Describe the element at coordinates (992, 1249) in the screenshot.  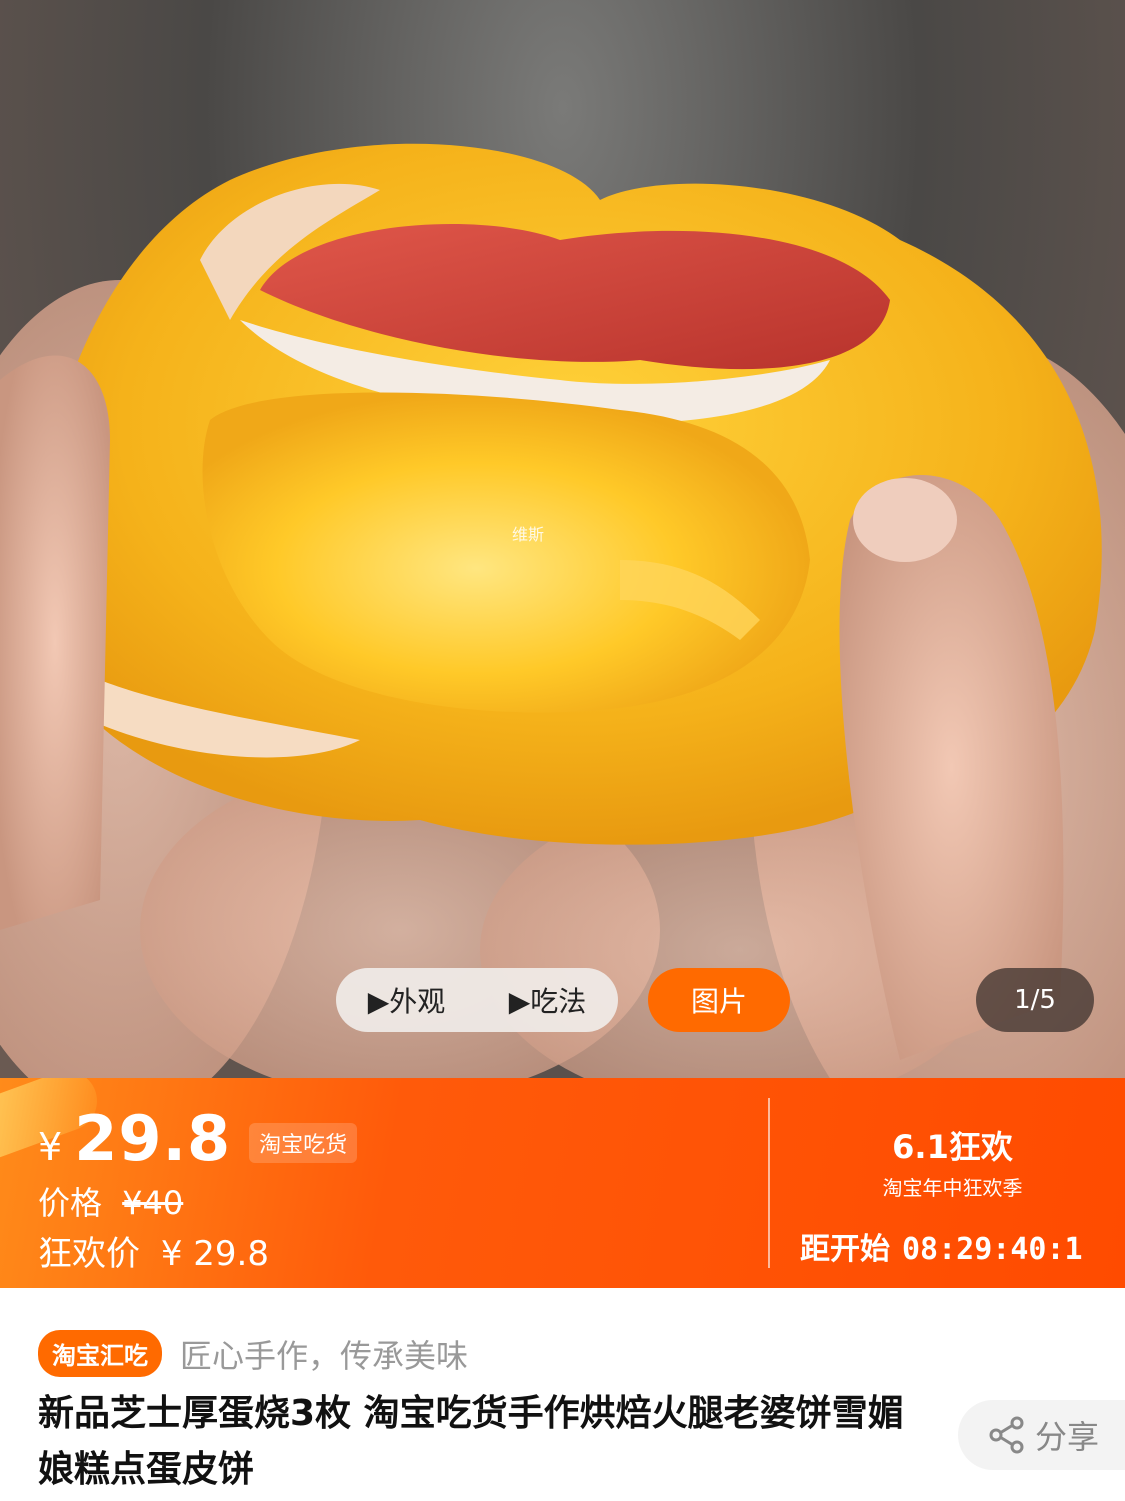
I see `countdown-time: 08:29:40:1` at that location.